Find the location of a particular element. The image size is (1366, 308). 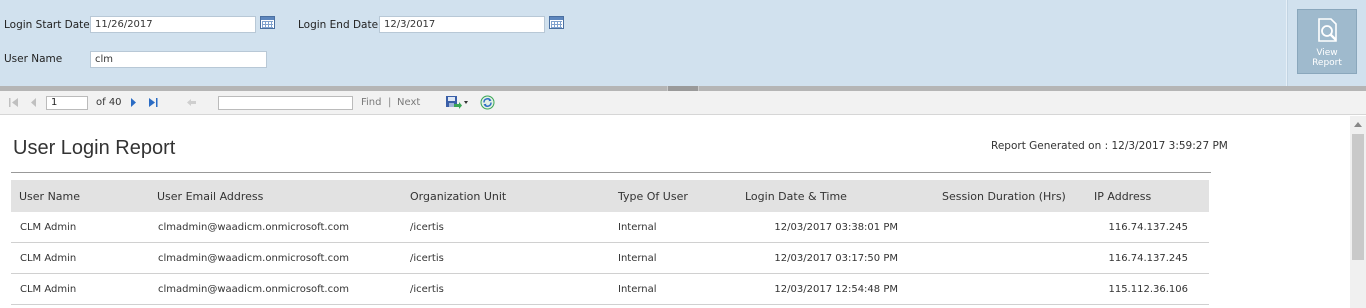

title-divider is located at coordinates (611, 172).